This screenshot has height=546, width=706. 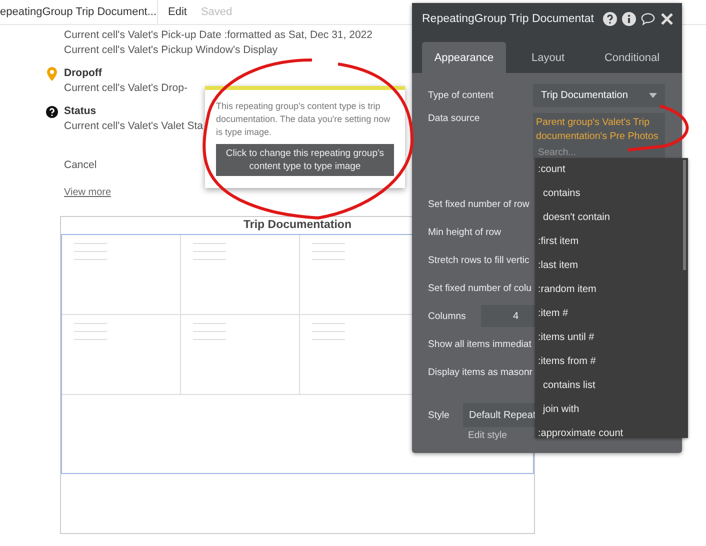 I want to click on panel-tab: Layout, so click(x=548, y=57).